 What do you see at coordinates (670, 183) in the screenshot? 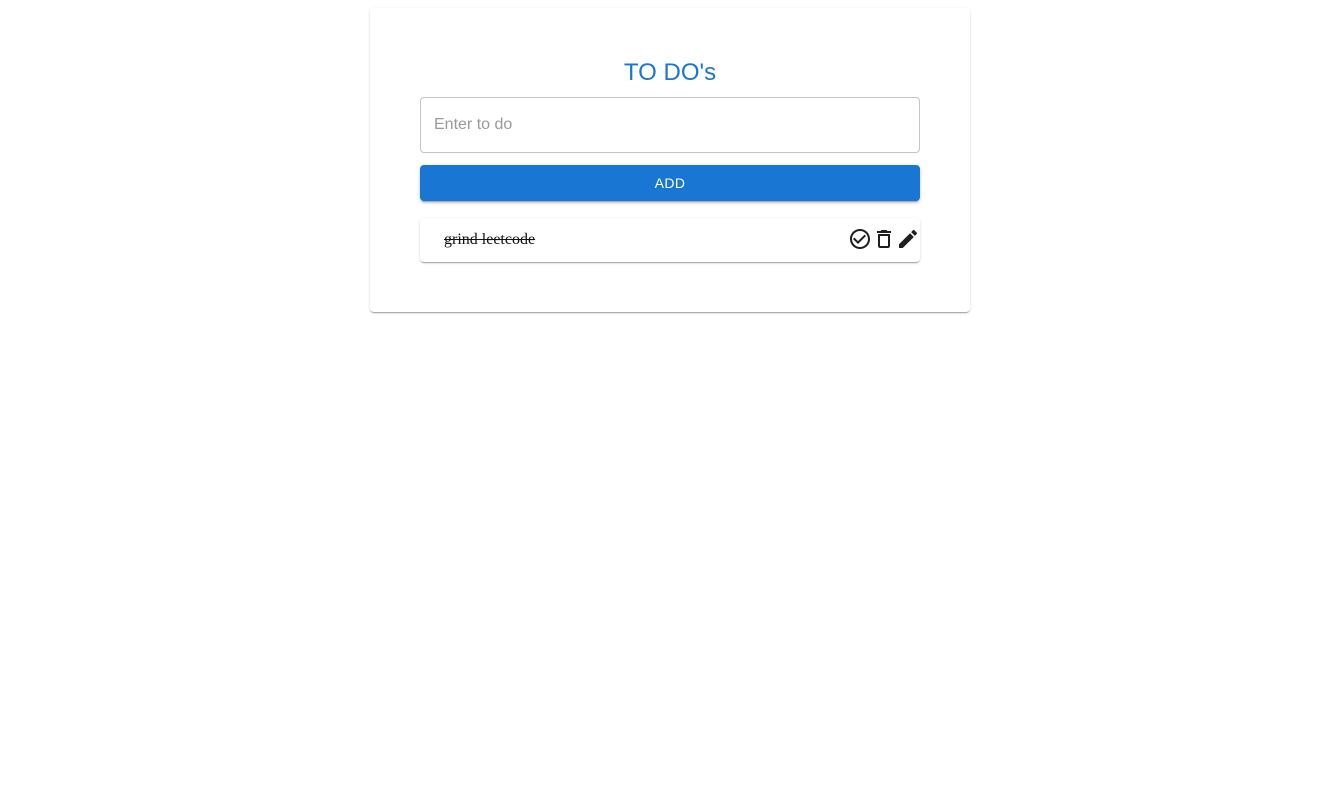
I see `add-button: ADD` at bounding box center [670, 183].